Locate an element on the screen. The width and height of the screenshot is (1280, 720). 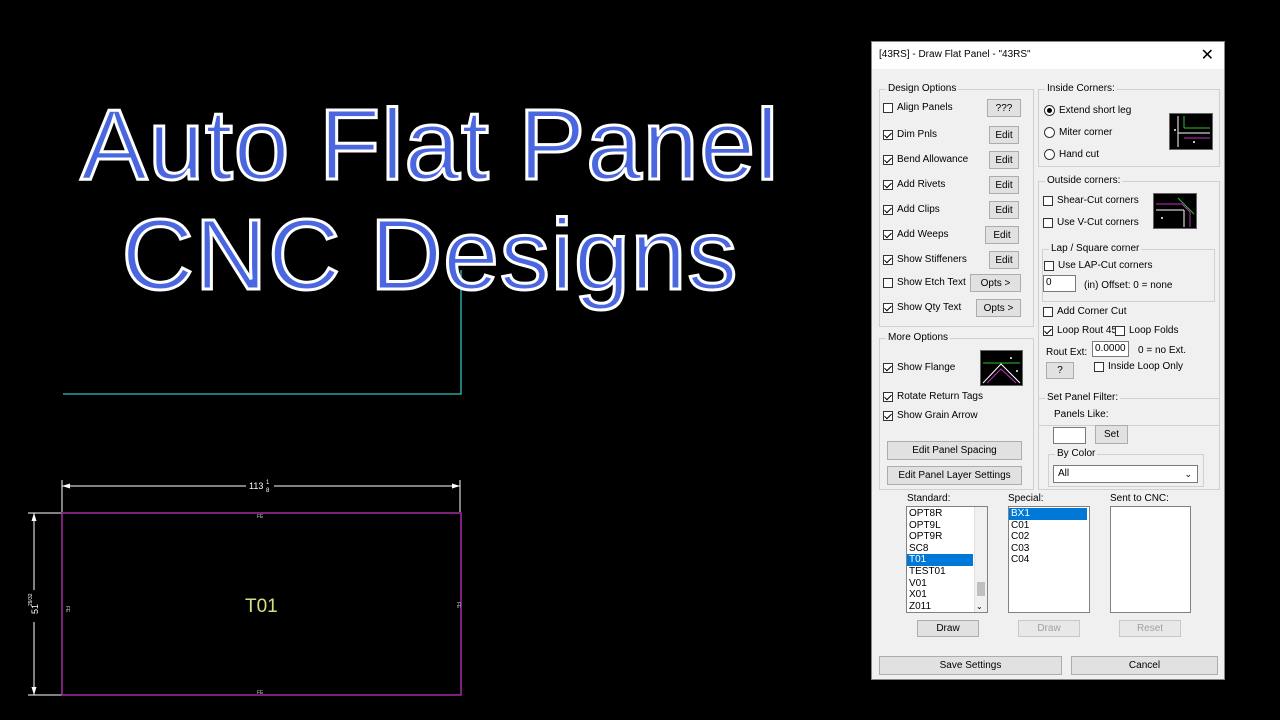
design-option-checkbox: Dim Pnls is located at coordinates (910, 134).